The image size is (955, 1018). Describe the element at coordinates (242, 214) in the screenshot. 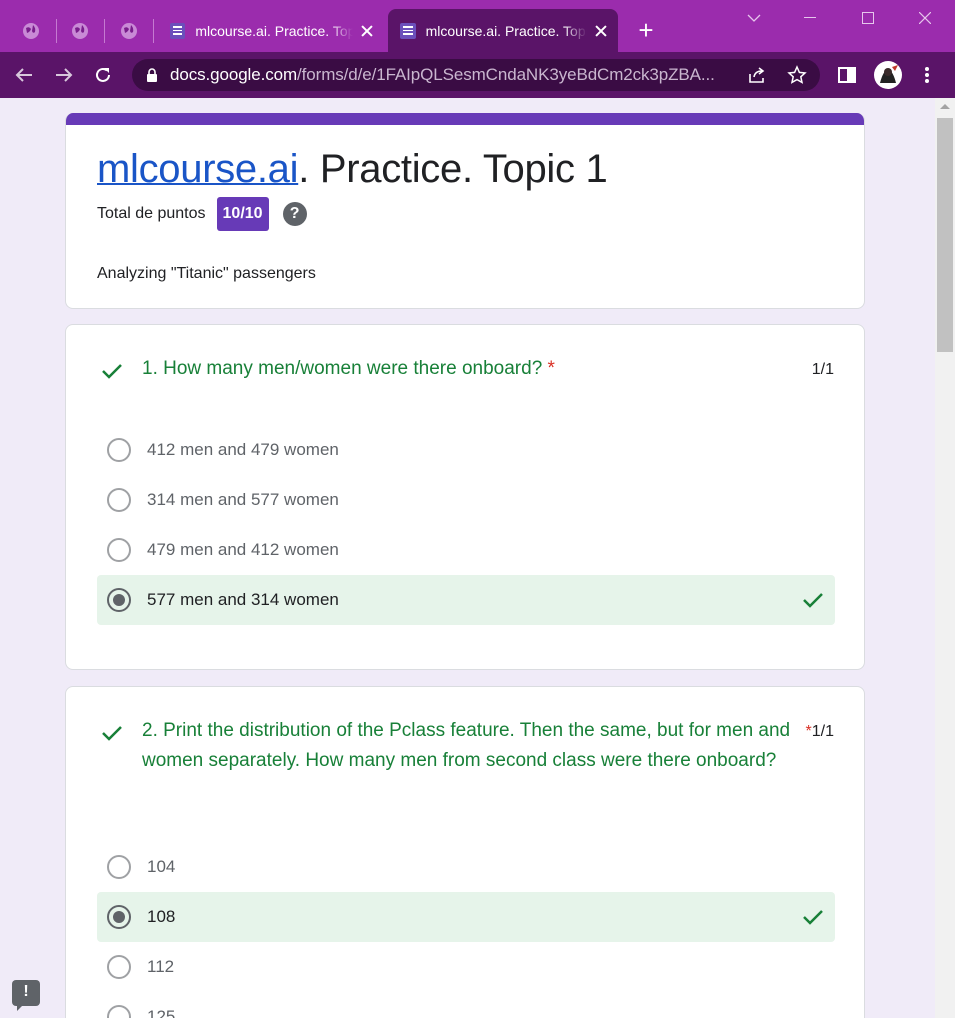

I see `score-badge: 10/10` at that location.